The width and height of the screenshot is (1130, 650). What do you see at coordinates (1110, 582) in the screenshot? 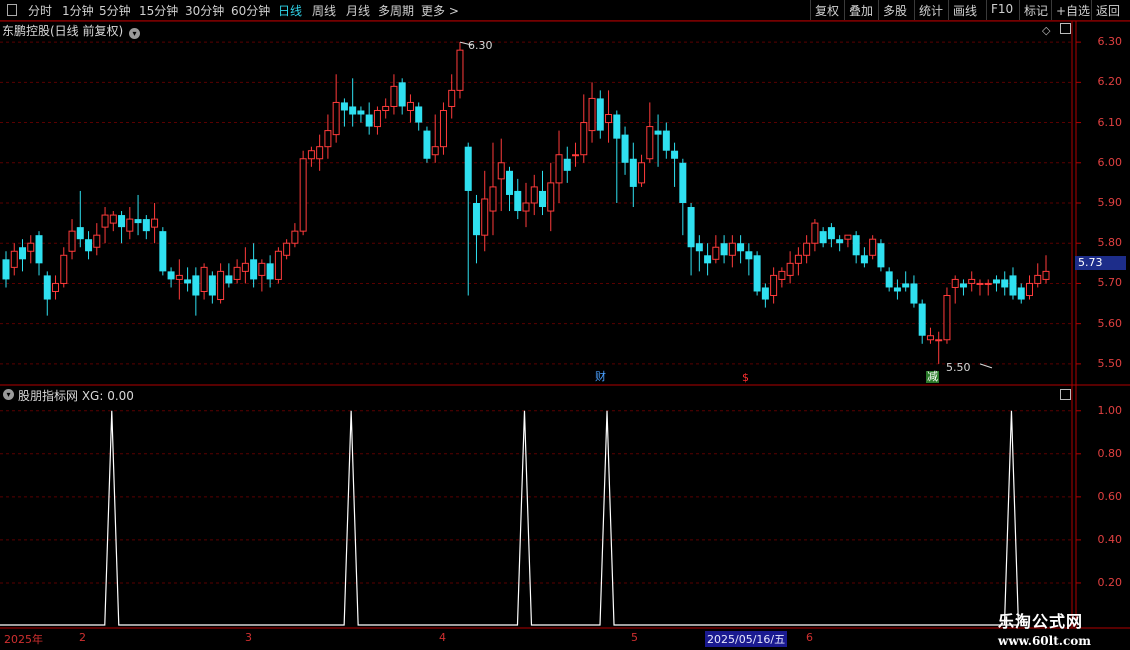
I see `indicator-y-tick-label: 0.20` at bounding box center [1110, 582].